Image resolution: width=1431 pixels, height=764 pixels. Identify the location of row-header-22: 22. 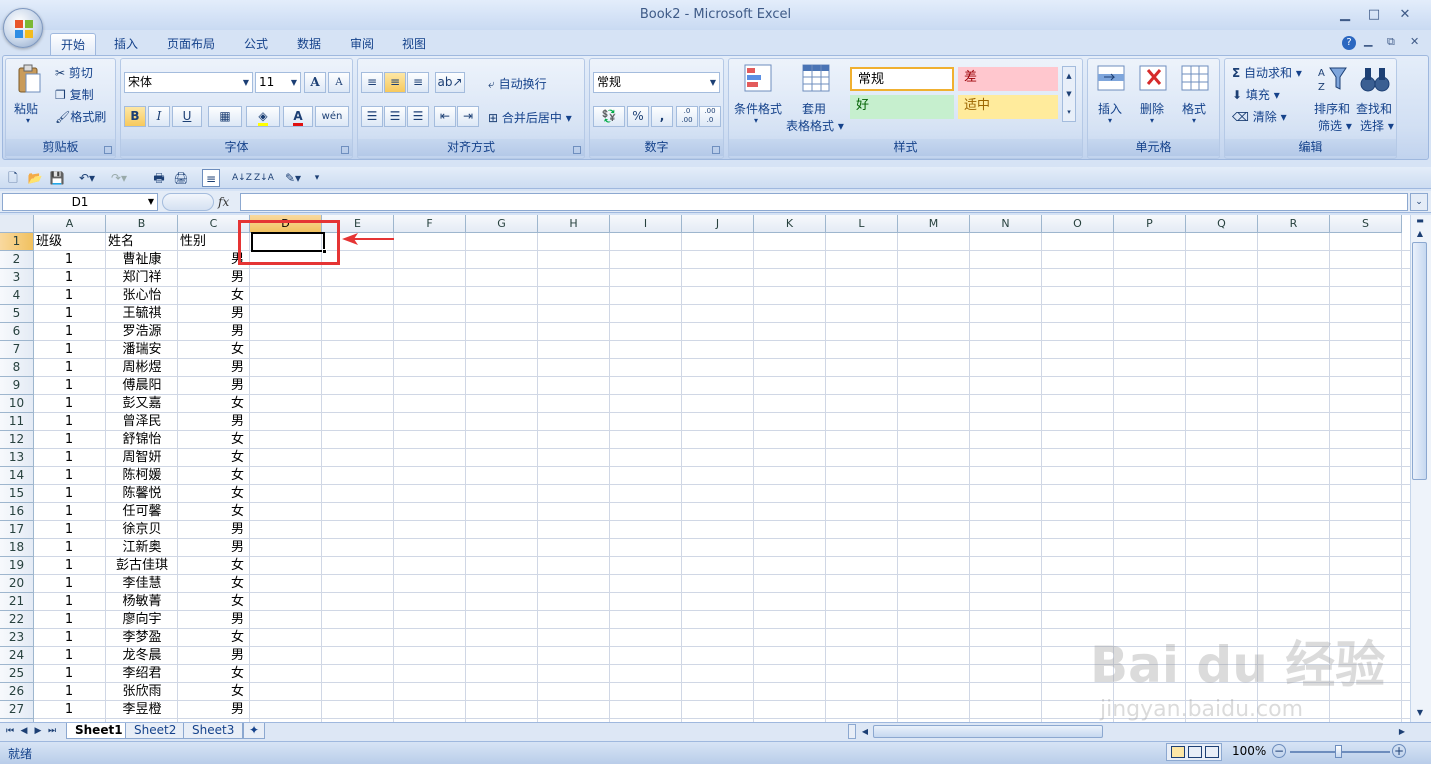
(17, 620).